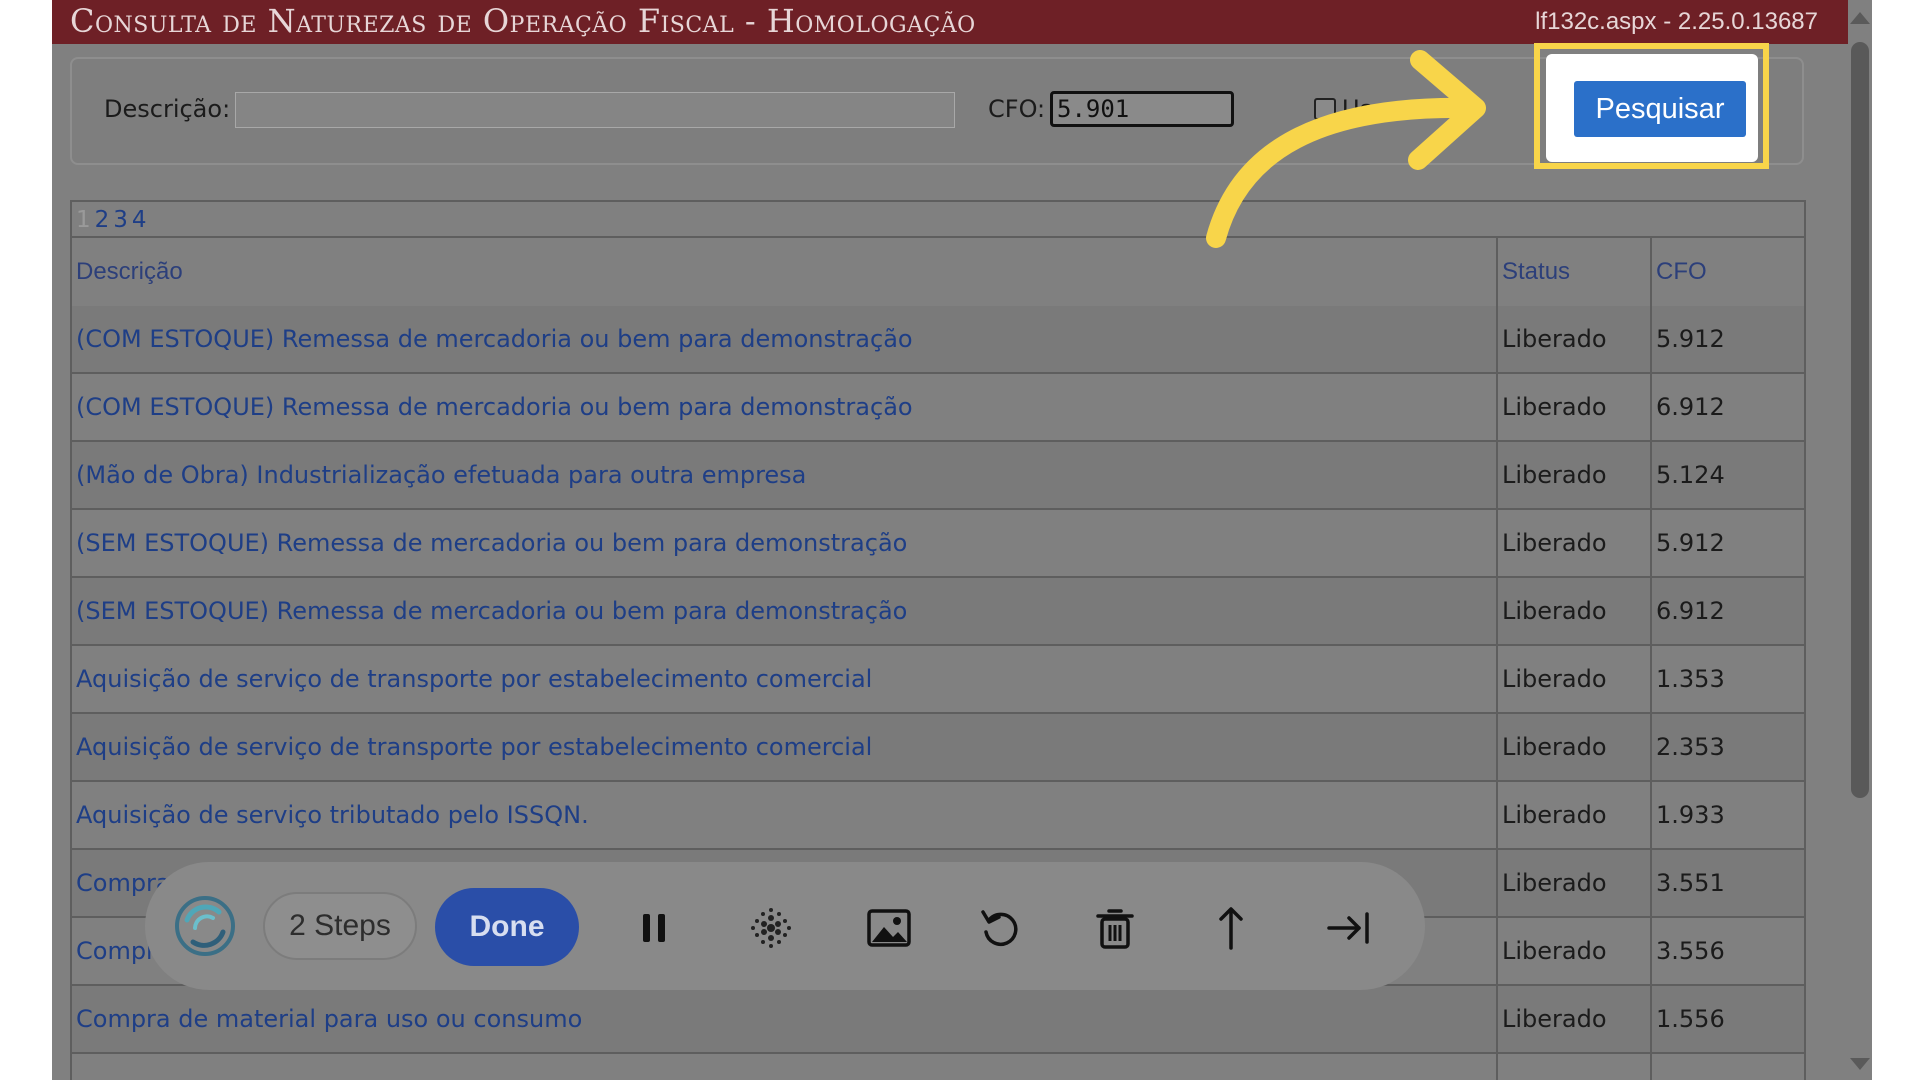  What do you see at coordinates (771, 928) in the screenshot?
I see `blur-icon` at bounding box center [771, 928].